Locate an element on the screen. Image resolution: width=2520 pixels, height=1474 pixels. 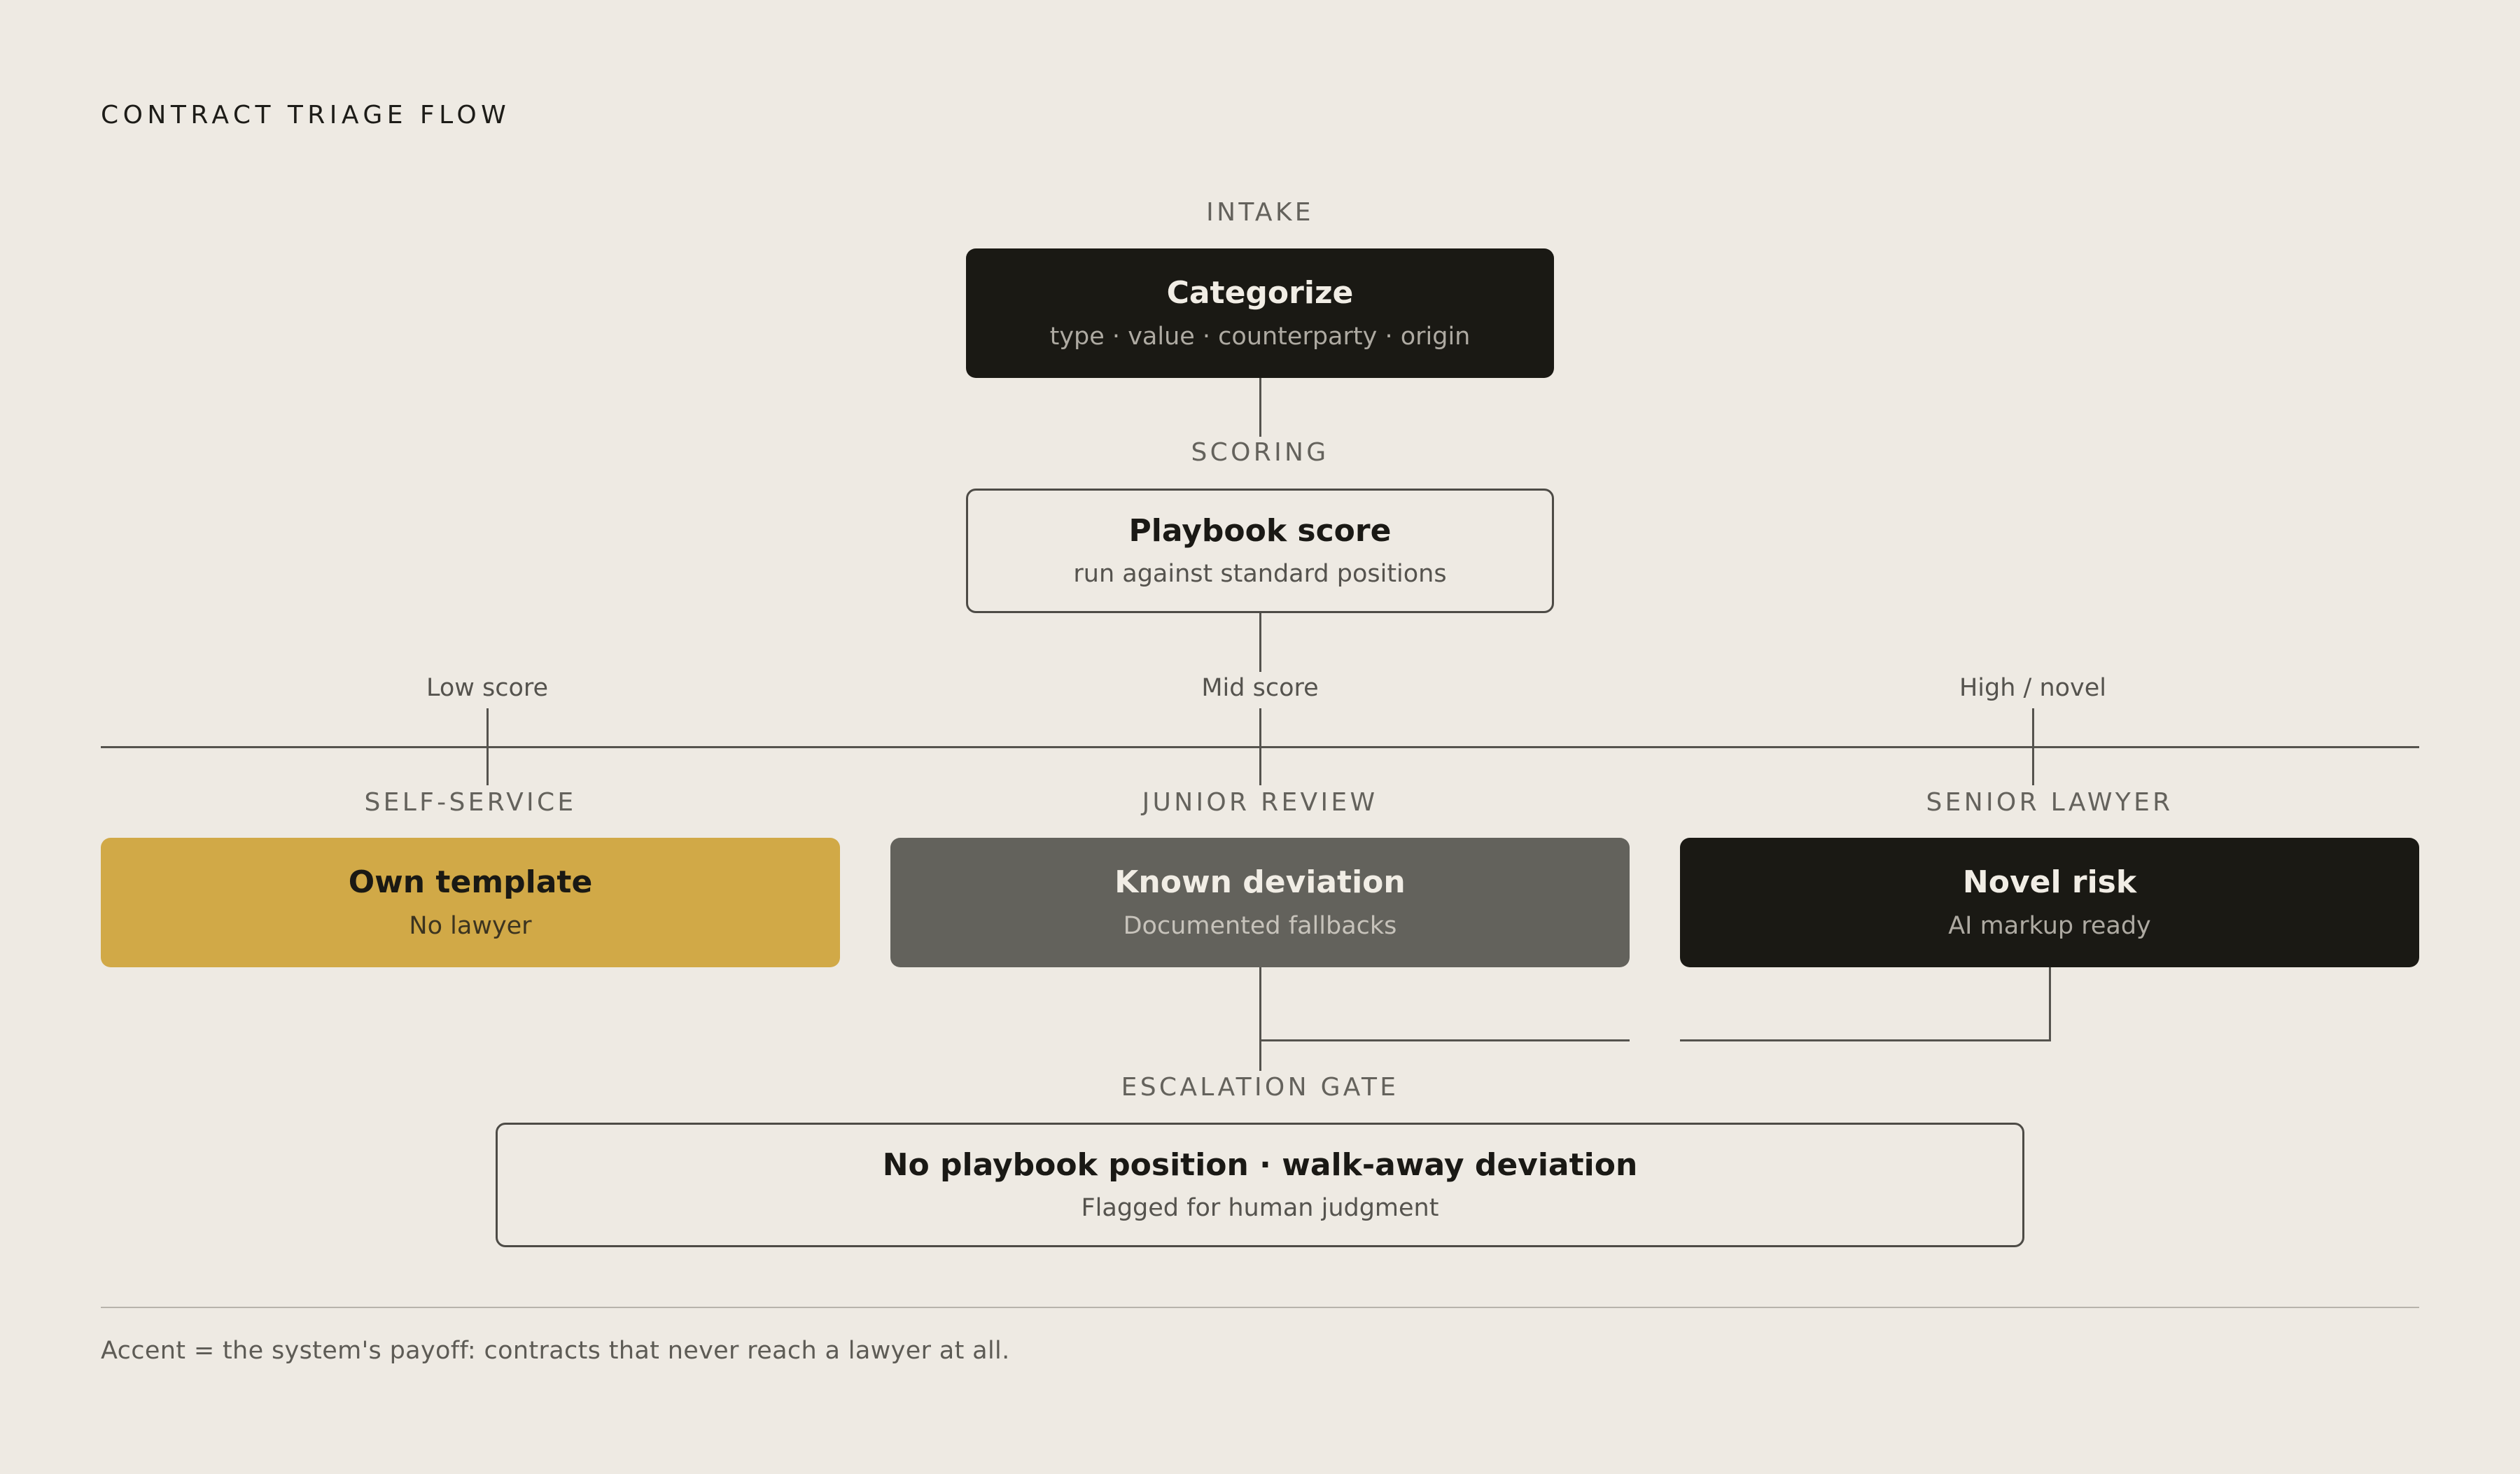
stage-label-self-service: SELF-SERVICE is located at coordinates (470, 802).